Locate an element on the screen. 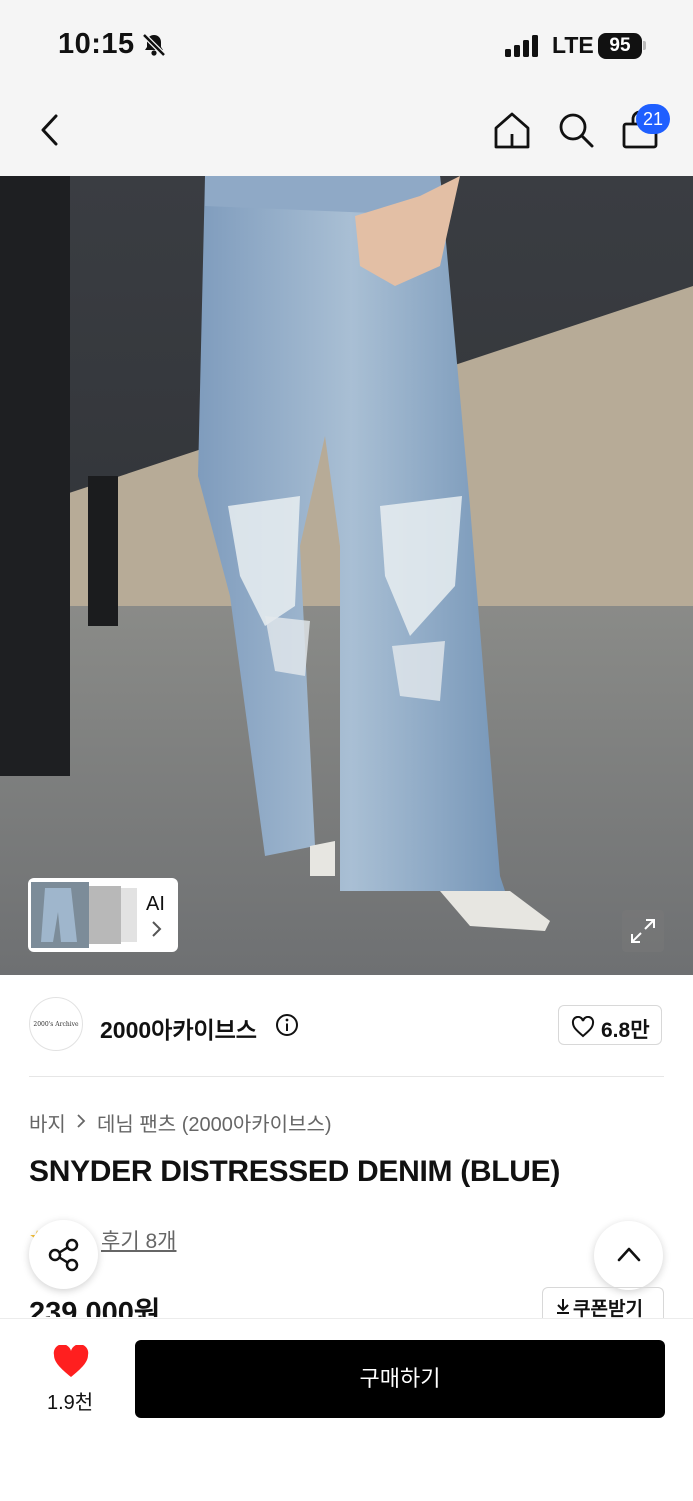  share-button is located at coordinates (63, 1254).